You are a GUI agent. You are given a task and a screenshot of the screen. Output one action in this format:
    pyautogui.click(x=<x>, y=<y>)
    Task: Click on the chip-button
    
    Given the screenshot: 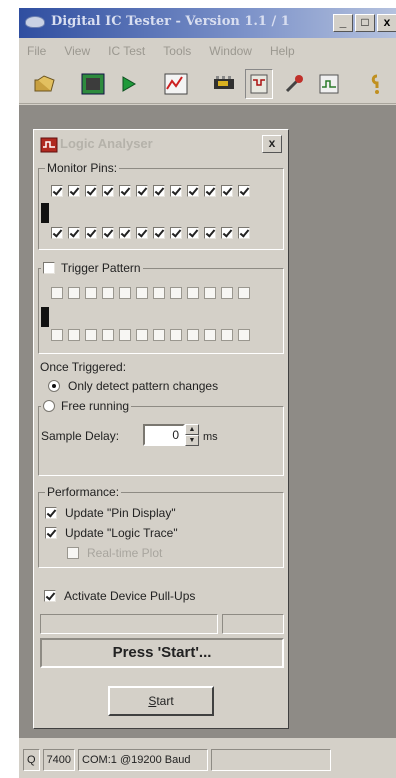 What is the action you would take?
    pyautogui.click(x=93, y=84)
    